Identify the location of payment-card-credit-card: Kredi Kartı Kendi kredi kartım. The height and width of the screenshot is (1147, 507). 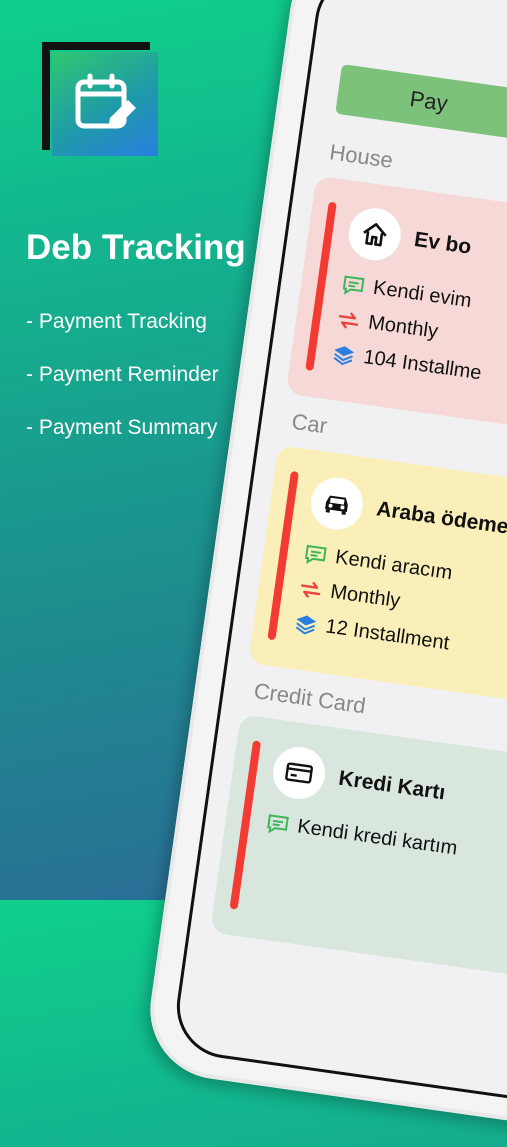
(358, 856).